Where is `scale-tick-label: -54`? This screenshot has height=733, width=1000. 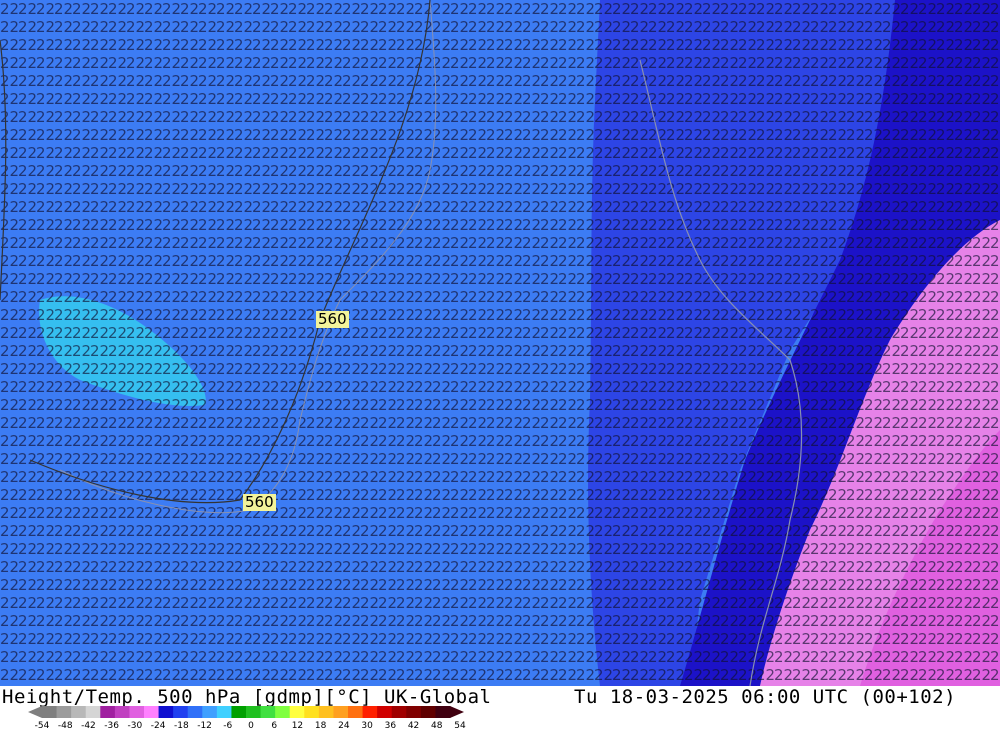 scale-tick-label: -54 is located at coordinates (42, 726).